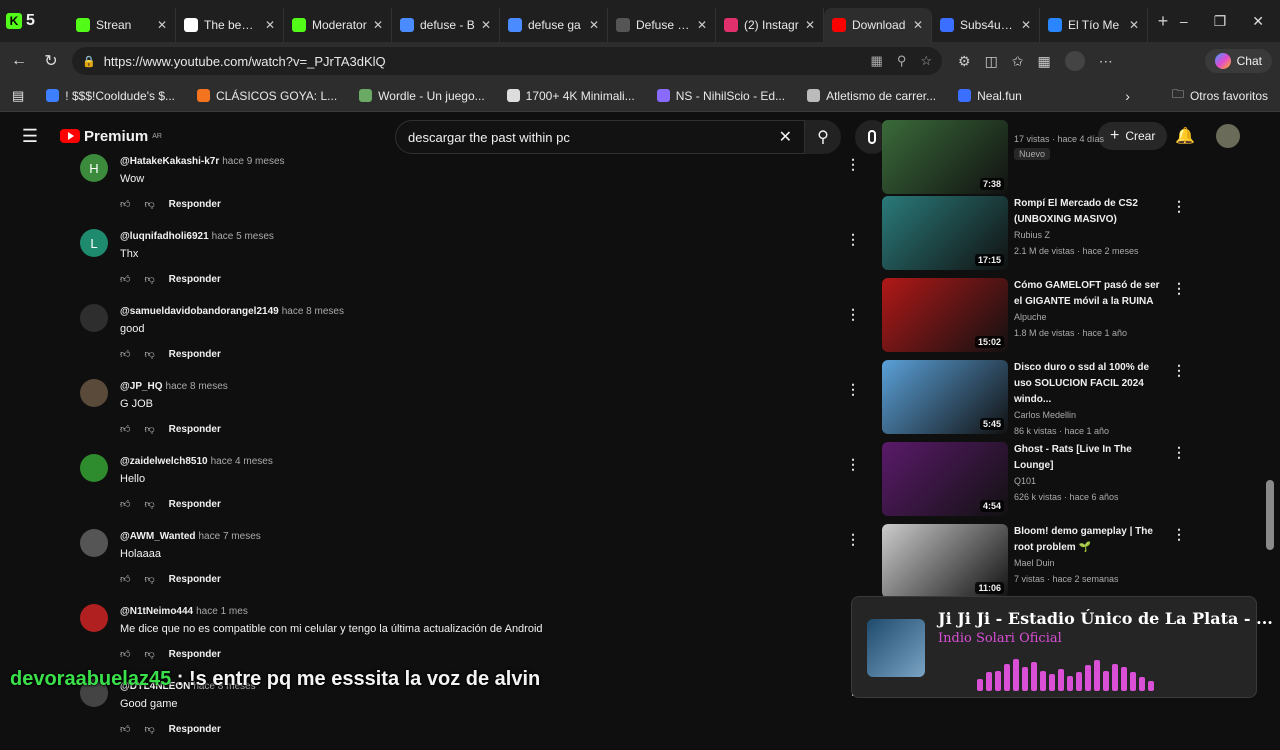 This screenshot has width=1280, height=750. What do you see at coordinates (1032, 159) in the screenshot?
I see `related-video-item: 7:38 17 vistas · hace 4 días Nuevo` at bounding box center [1032, 159].